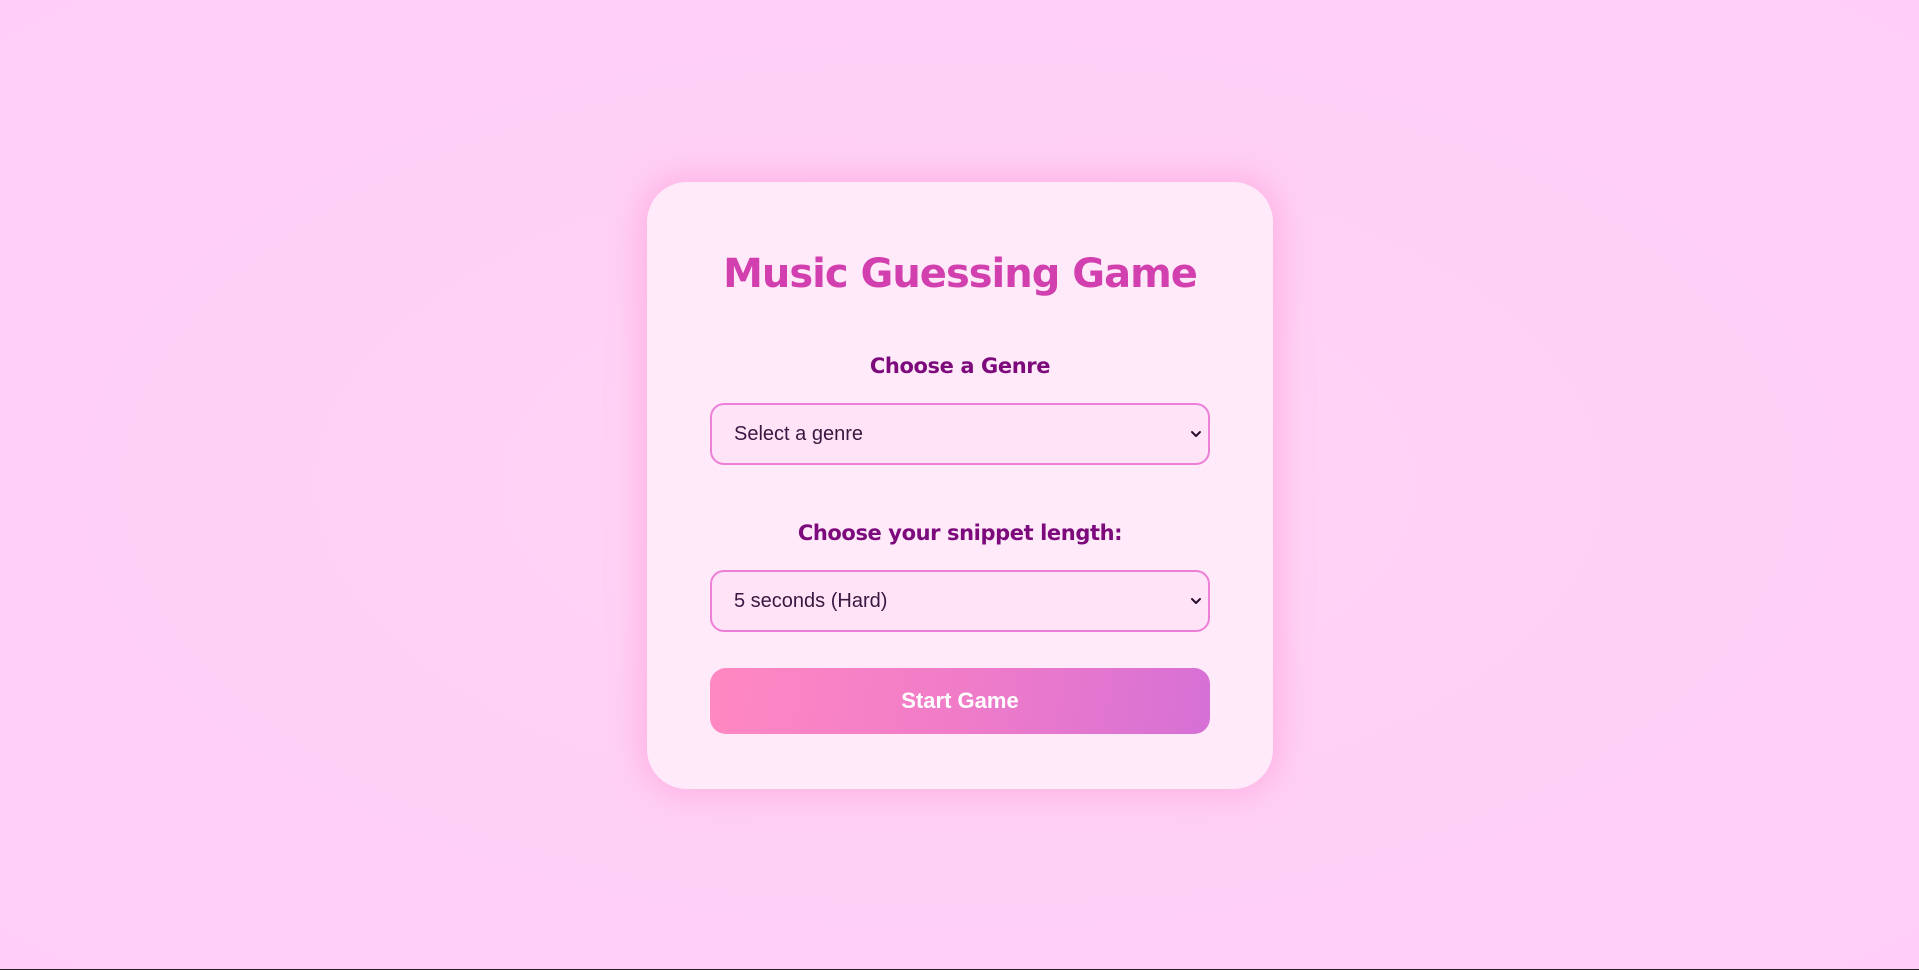 This screenshot has height=970, width=1919. I want to click on snippet-length-label: Choose your snippet length:, so click(960, 533).